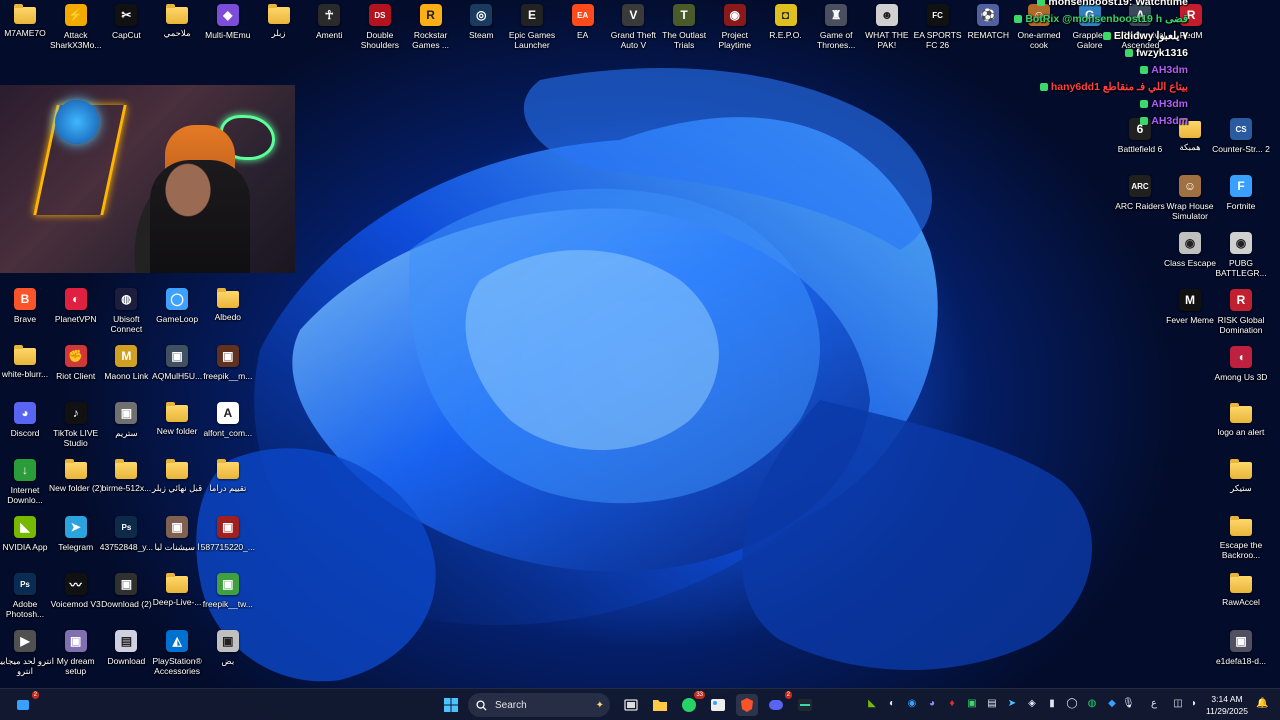 The image size is (1280, 720). Describe the element at coordinates (1128, 704) in the screenshot. I see `microphone-icon: 🎙` at that location.